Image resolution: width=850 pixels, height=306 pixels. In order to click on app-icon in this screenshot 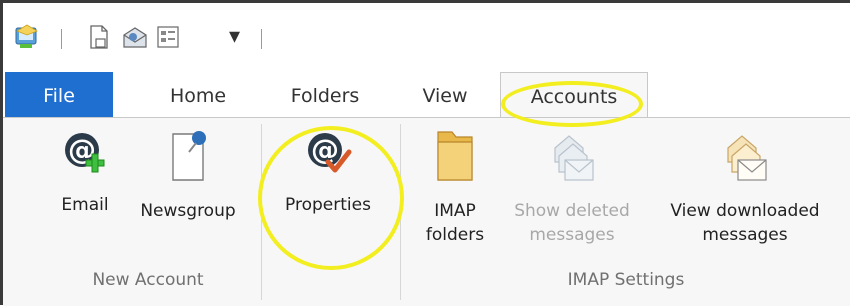, I will do `click(27, 37)`.